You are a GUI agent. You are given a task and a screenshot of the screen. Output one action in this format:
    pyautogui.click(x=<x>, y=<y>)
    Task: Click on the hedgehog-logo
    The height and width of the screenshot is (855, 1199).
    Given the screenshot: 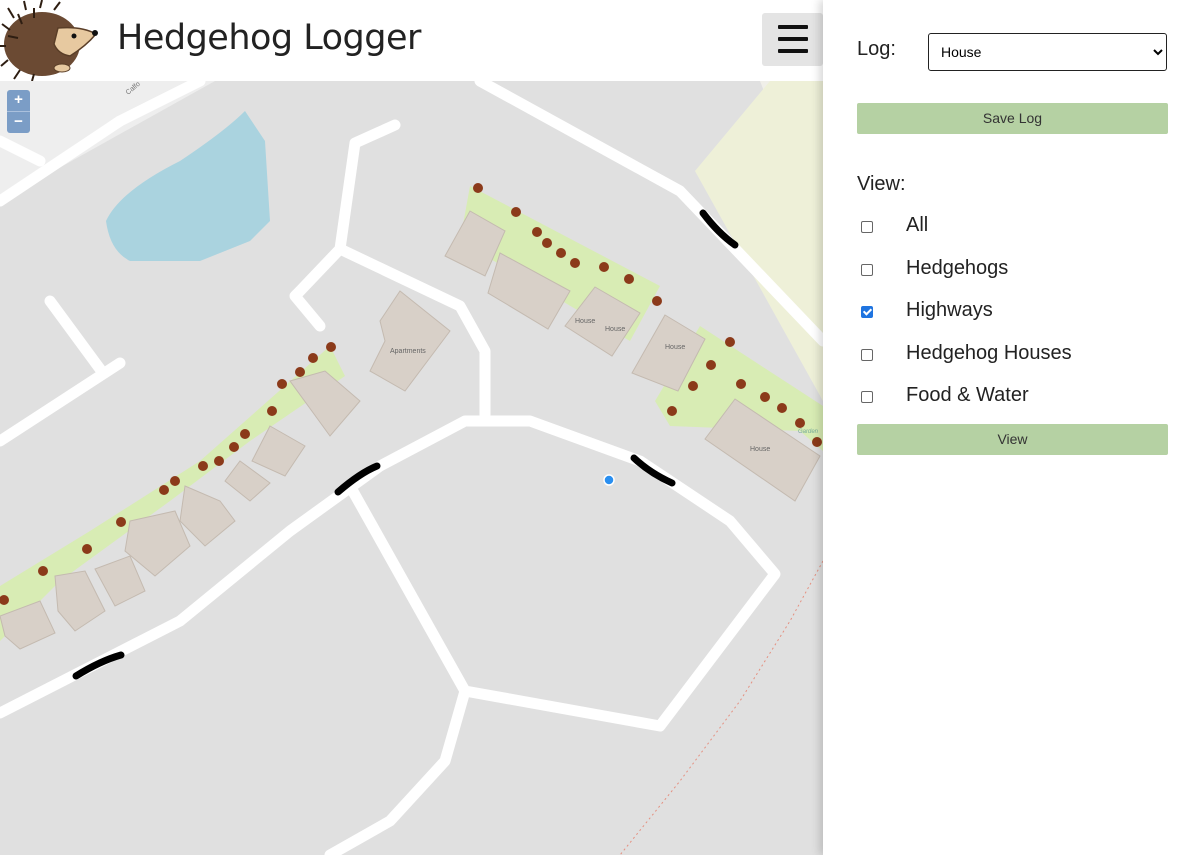 What is the action you would take?
    pyautogui.click(x=49, y=40)
    